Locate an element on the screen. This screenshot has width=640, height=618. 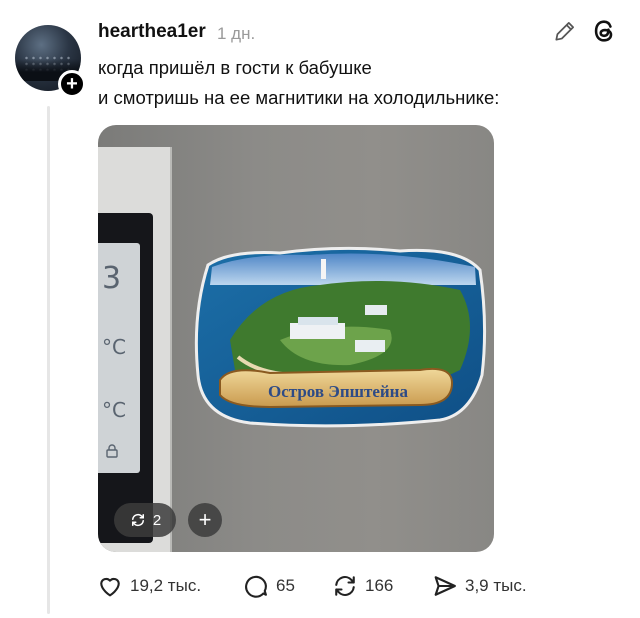
fridge-display: 3 °C °C is located at coordinates (119, 358).